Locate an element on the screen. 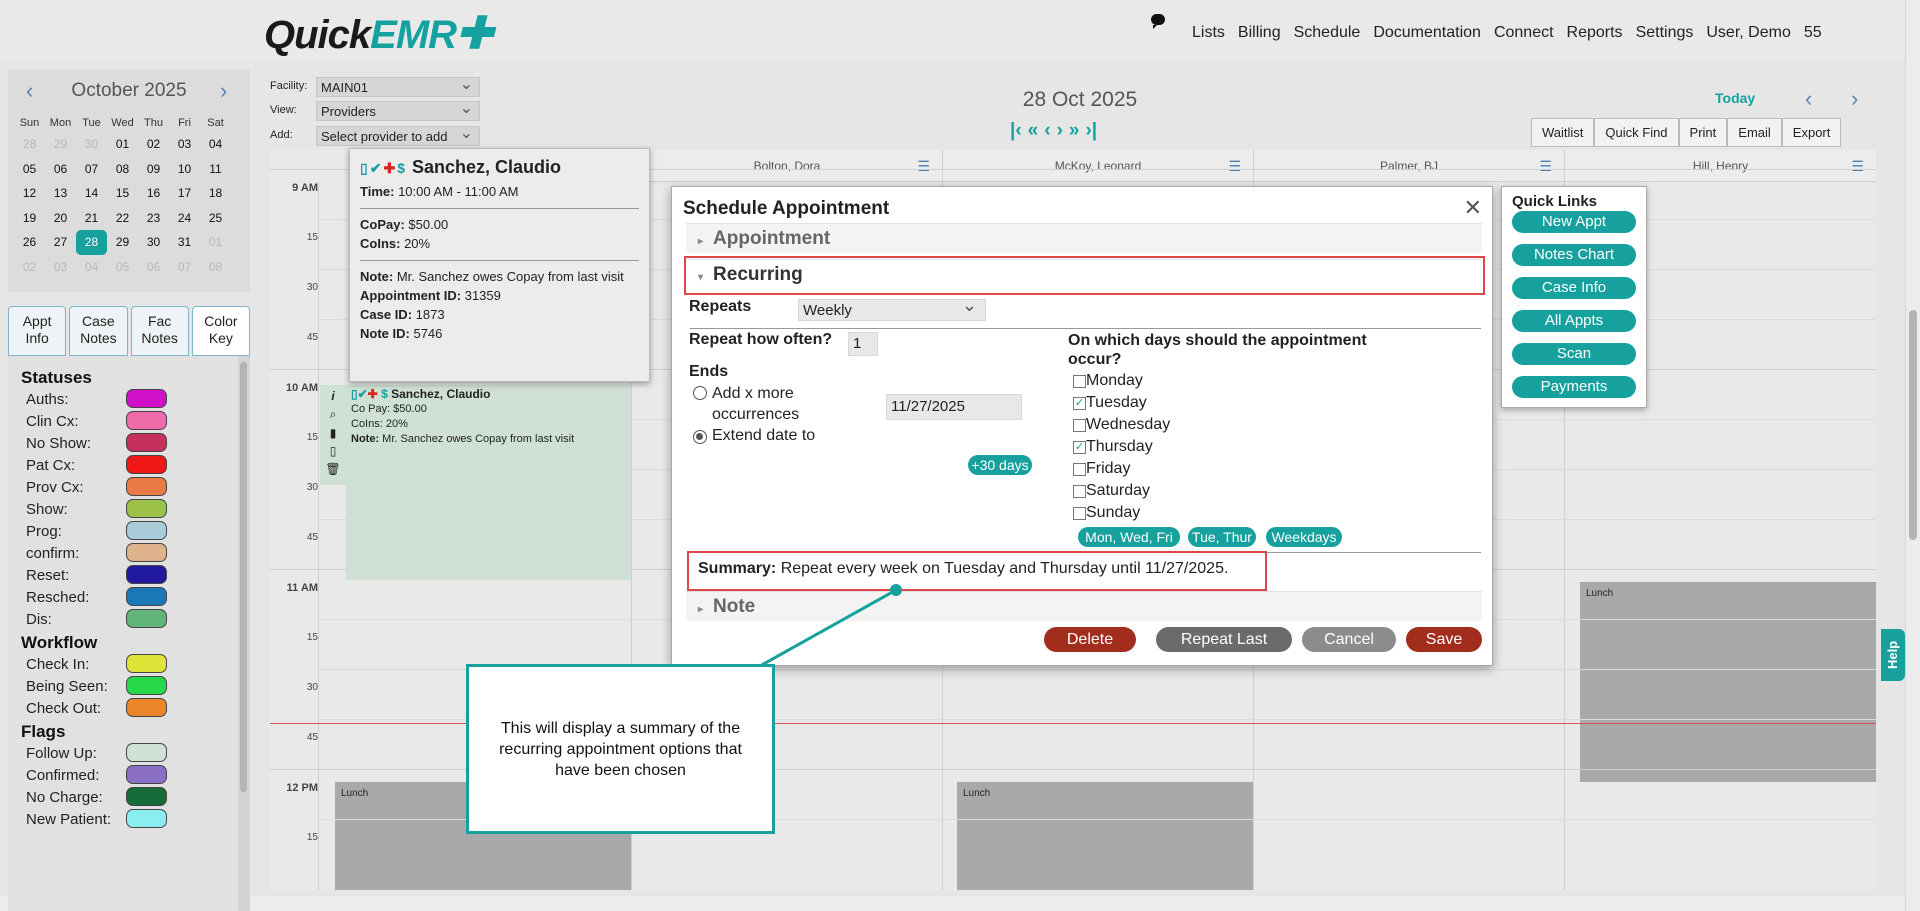 The image size is (1920, 911). calendar-day: 17 is located at coordinates (184, 193).